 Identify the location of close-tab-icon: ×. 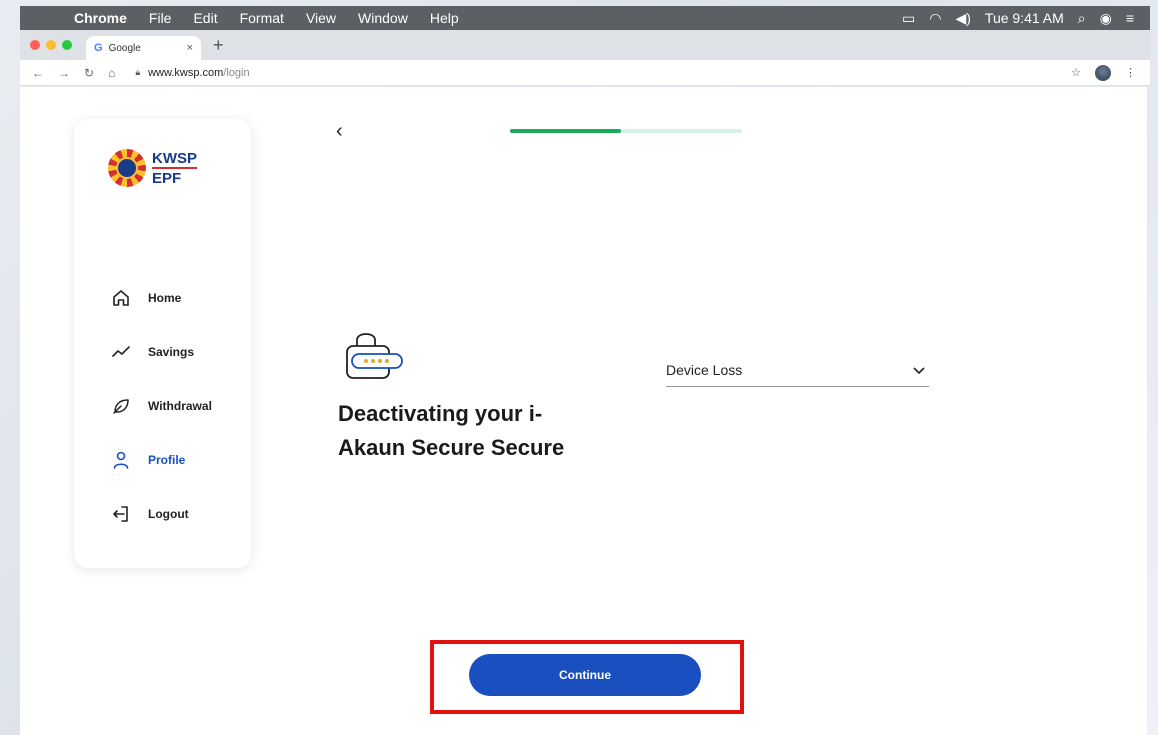
(190, 48).